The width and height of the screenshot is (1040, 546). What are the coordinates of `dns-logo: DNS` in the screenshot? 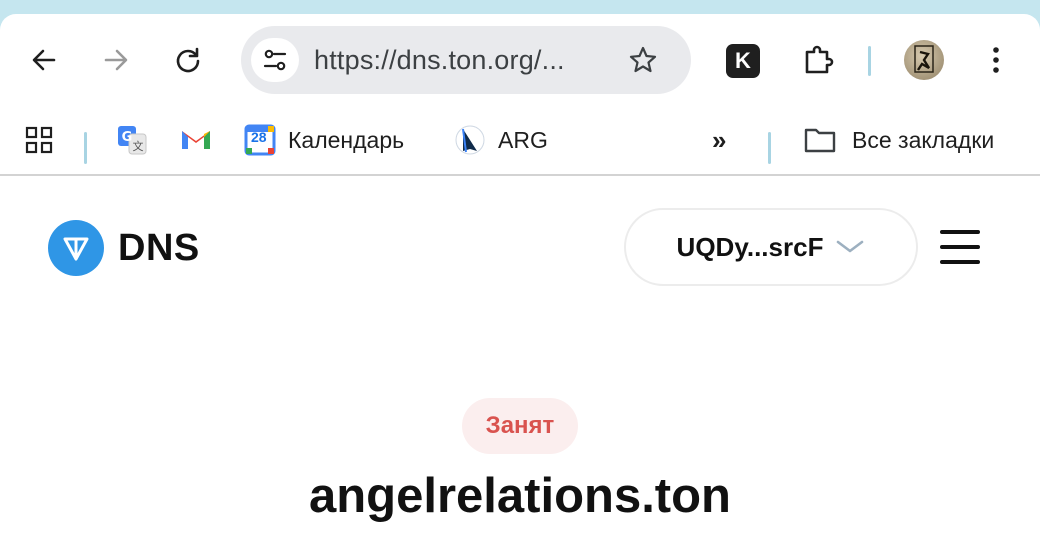 It's located at (124, 248).